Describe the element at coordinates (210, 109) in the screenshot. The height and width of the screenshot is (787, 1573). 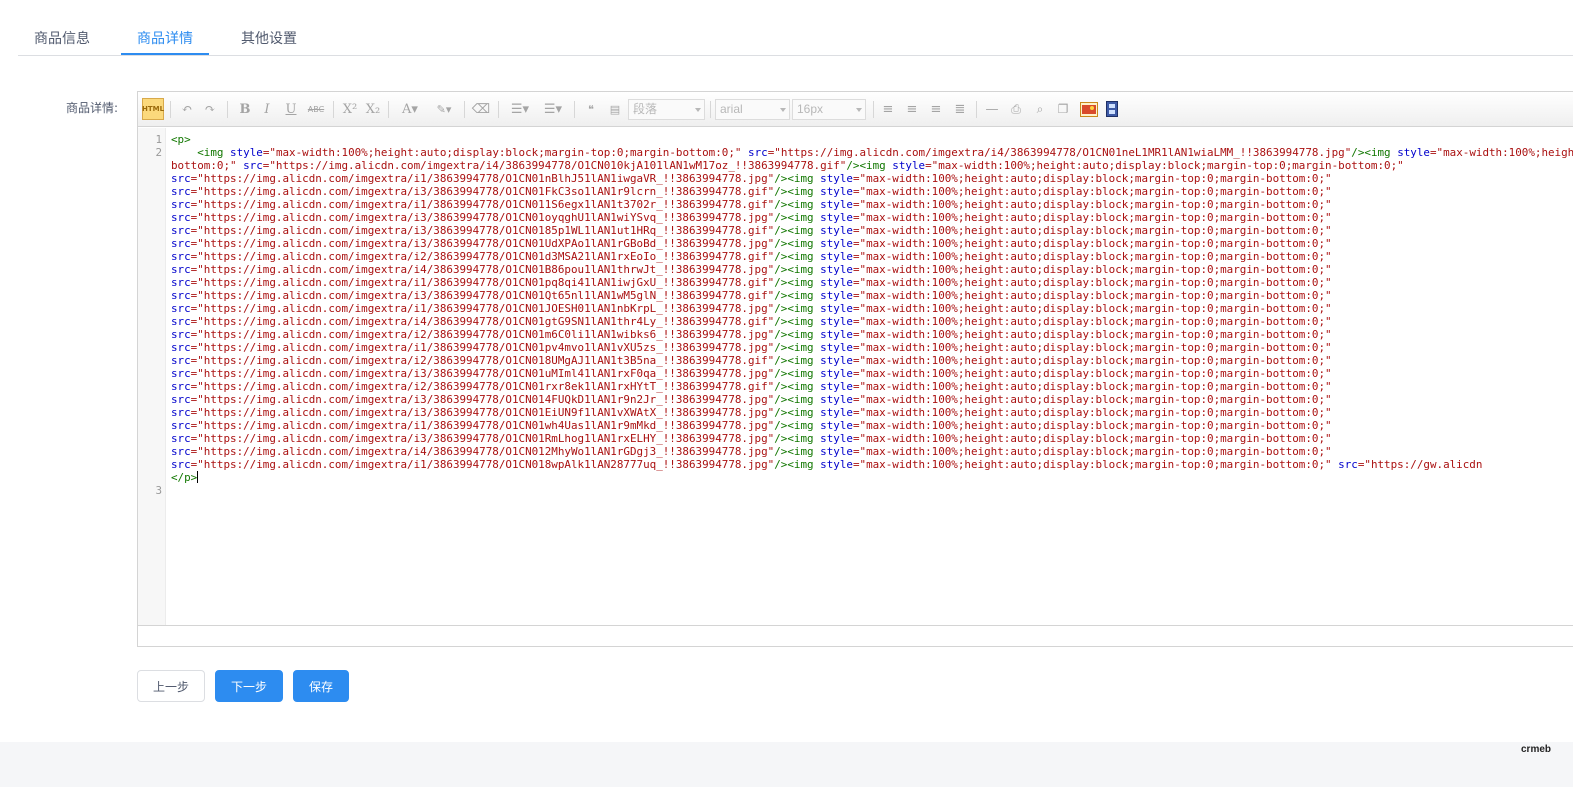
I see `redo-icon: ↷` at that location.